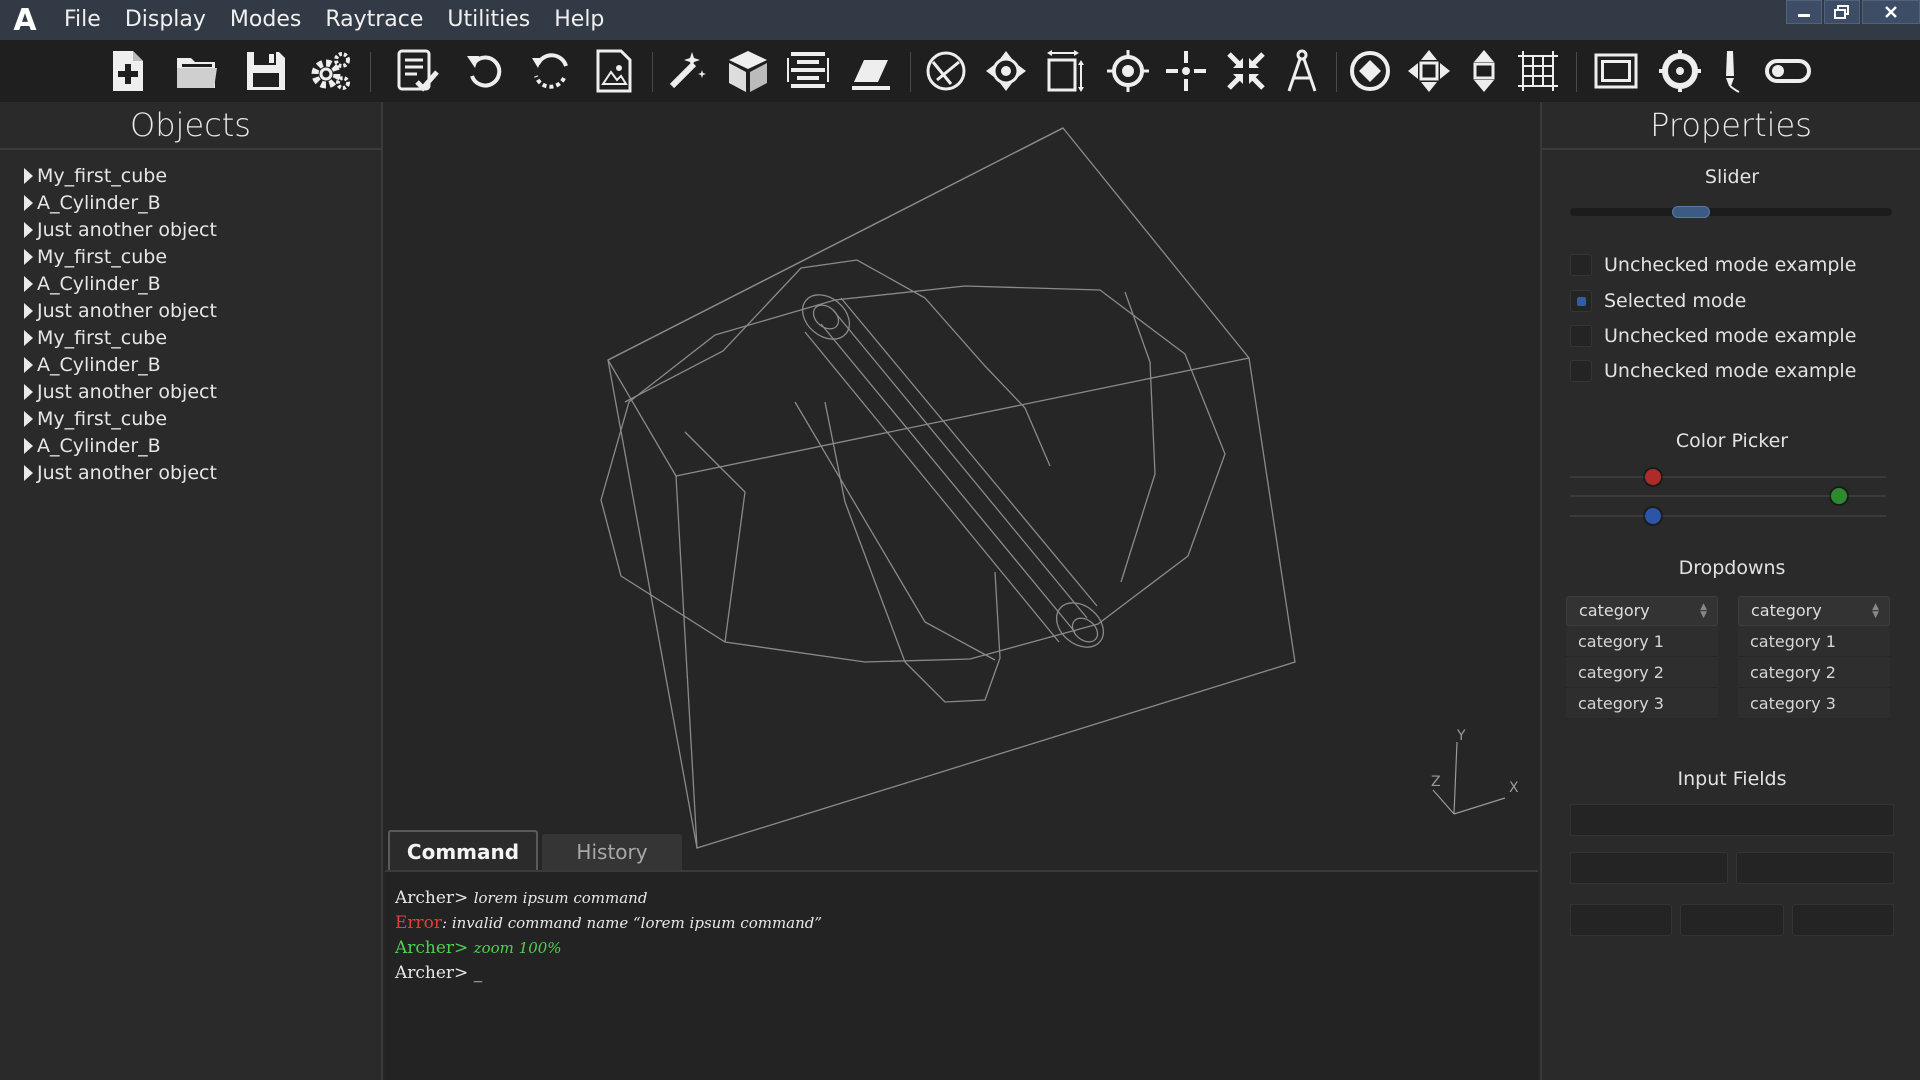 Image resolution: width=1920 pixels, height=1080 pixels. Describe the element at coordinates (1658, 301) in the screenshot. I see `mode-option: Selected mode` at that location.